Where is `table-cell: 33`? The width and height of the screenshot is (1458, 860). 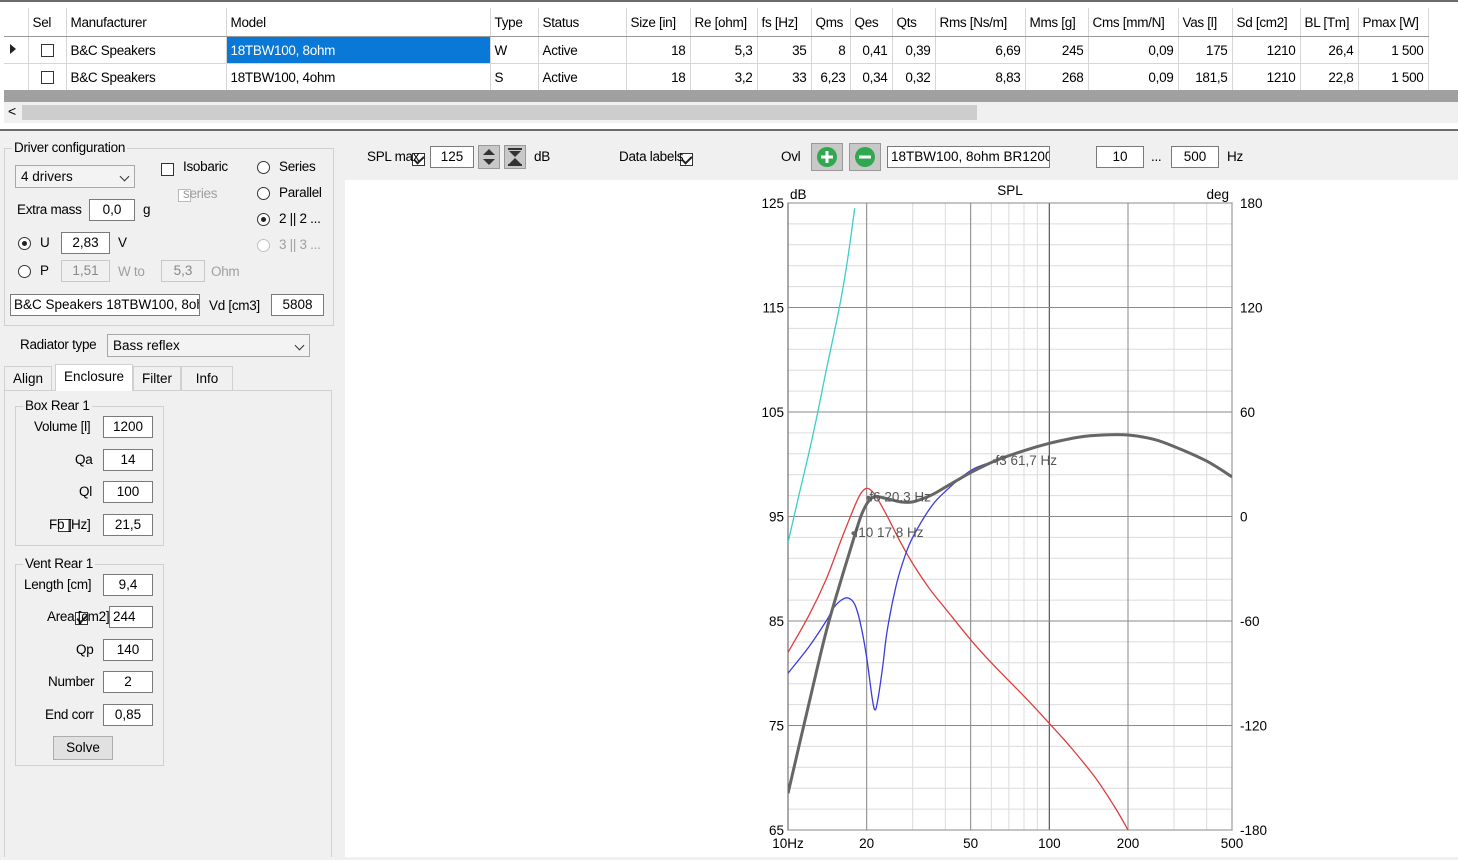
table-cell: 33 is located at coordinates (784, 77).